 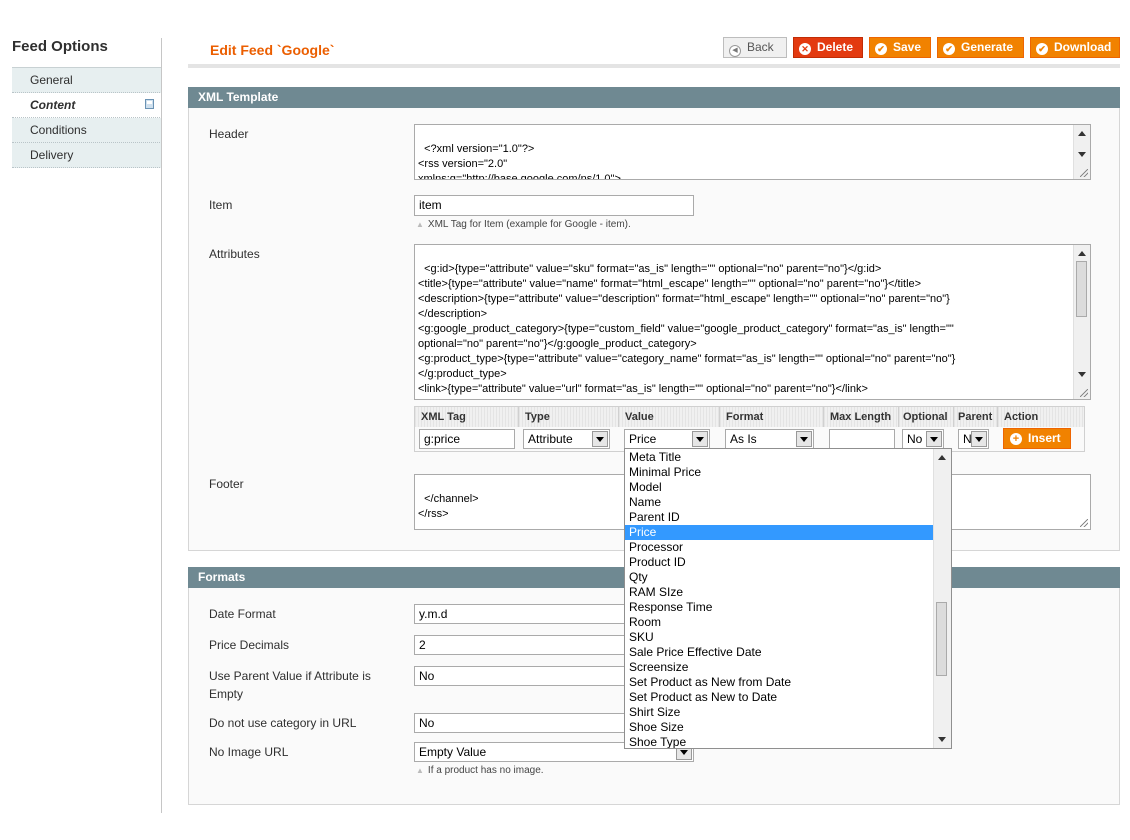 I want to click on back-button-label: Back, so click(x=760, y=47).